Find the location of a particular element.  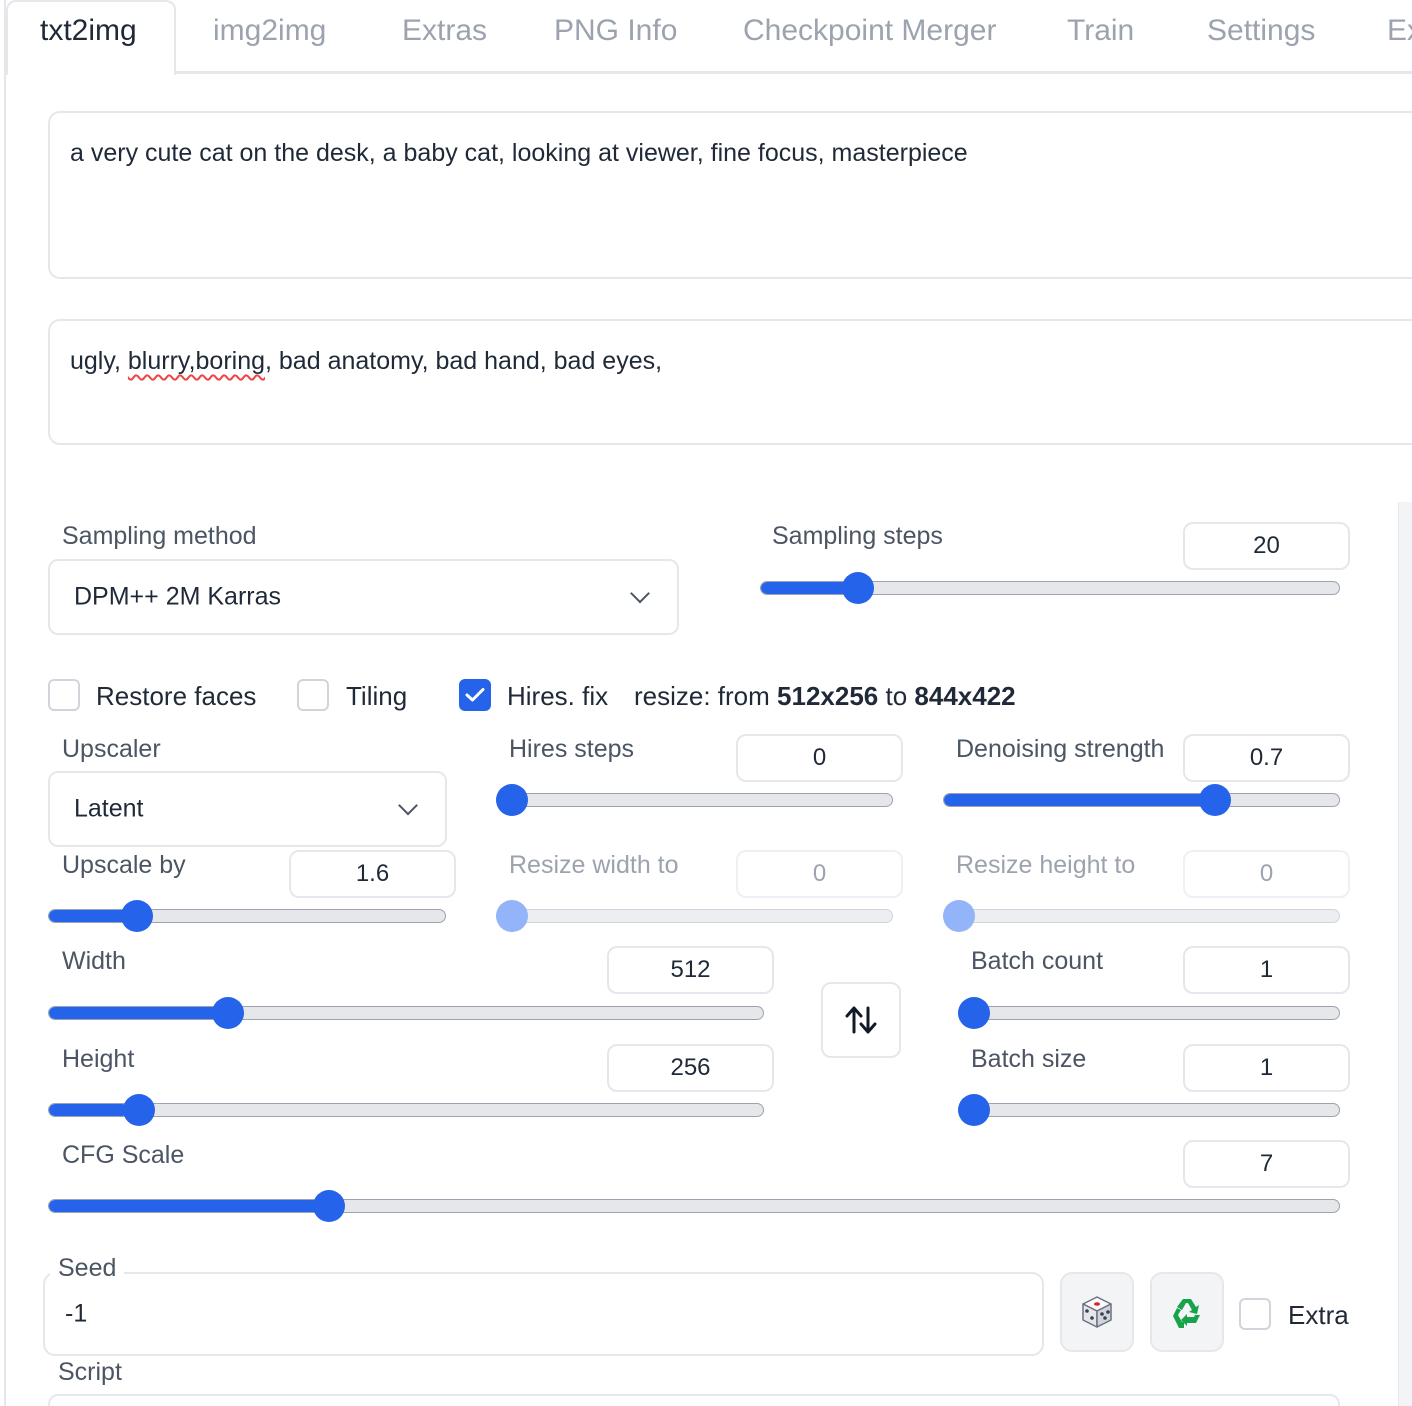

sampling-steps-label: Sampling steps is located at coordinates (857, 536).